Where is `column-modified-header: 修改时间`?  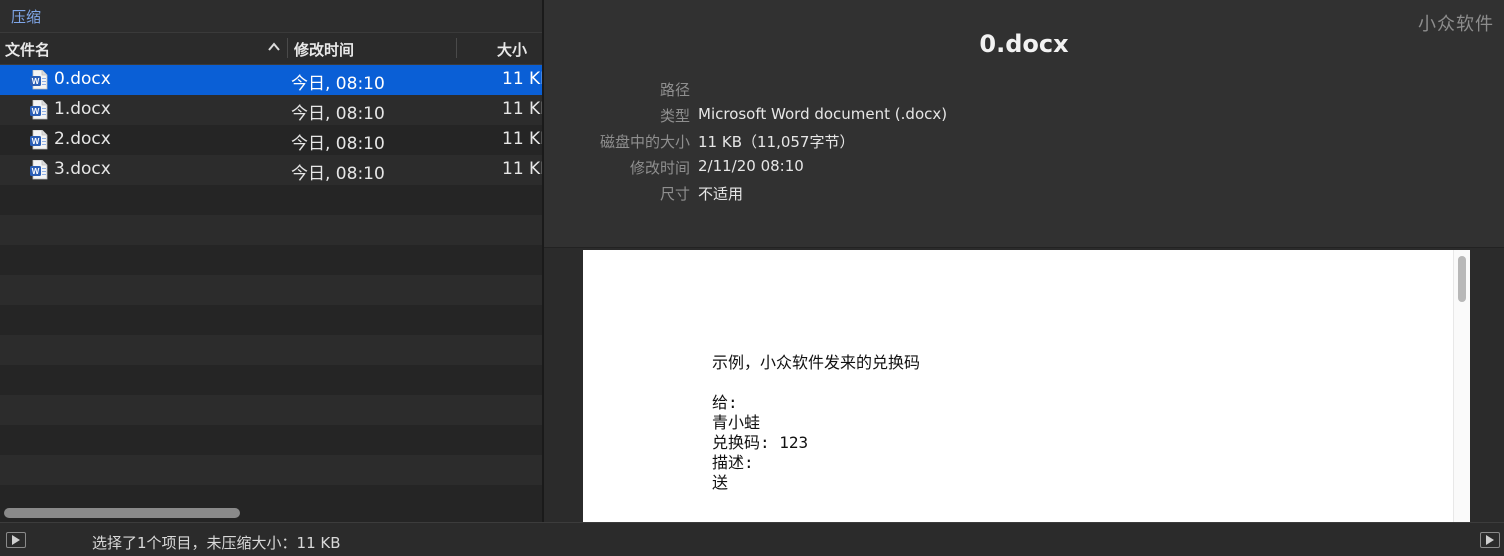
column-modified-header: 修改时间 is located at coordinates (324, 49).